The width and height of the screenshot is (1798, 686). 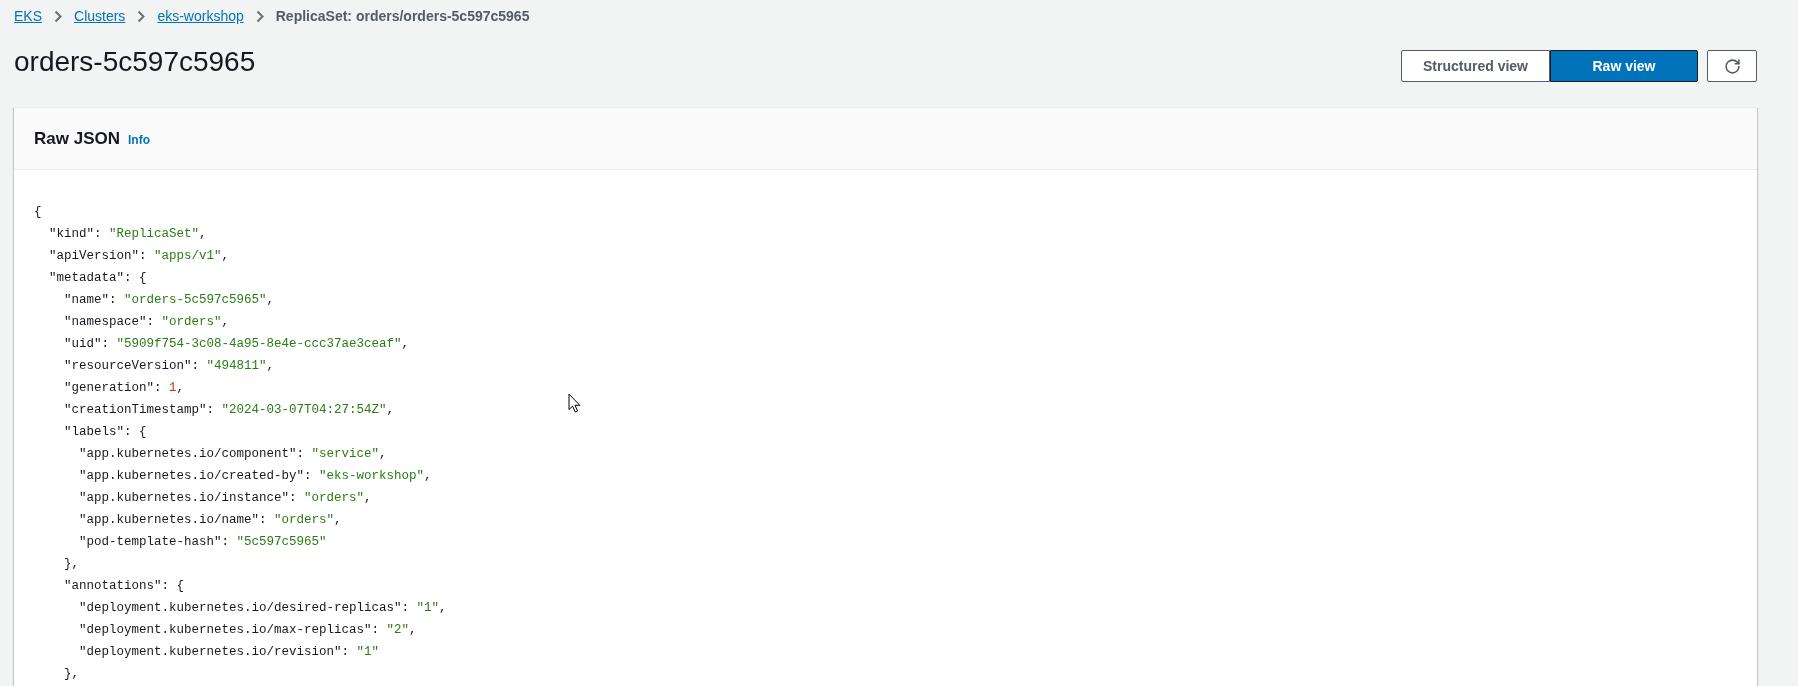 I want to click on breadcrumb-link: EKS, so click(x=28, y=16).